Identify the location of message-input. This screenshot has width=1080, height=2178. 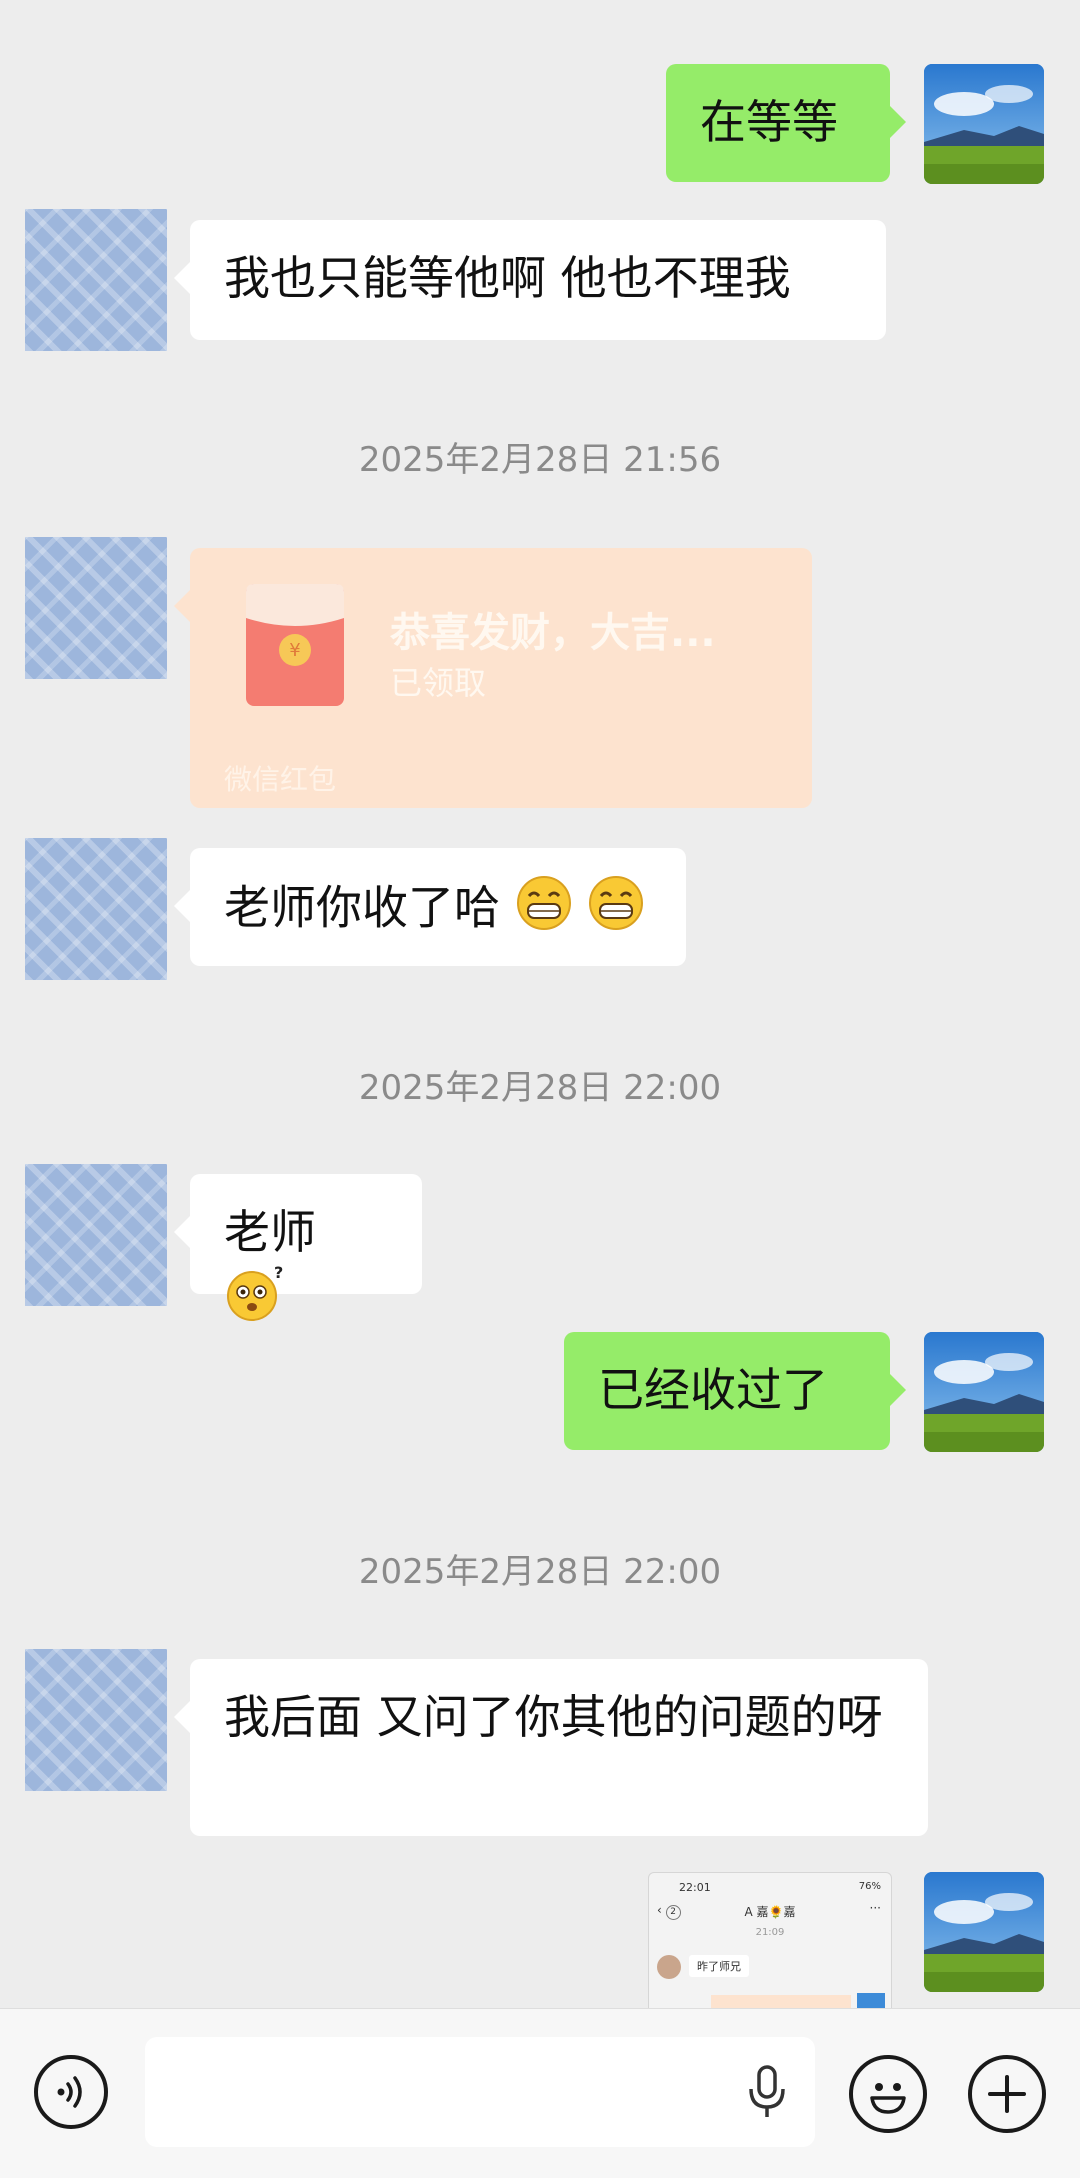
(480, 2092).